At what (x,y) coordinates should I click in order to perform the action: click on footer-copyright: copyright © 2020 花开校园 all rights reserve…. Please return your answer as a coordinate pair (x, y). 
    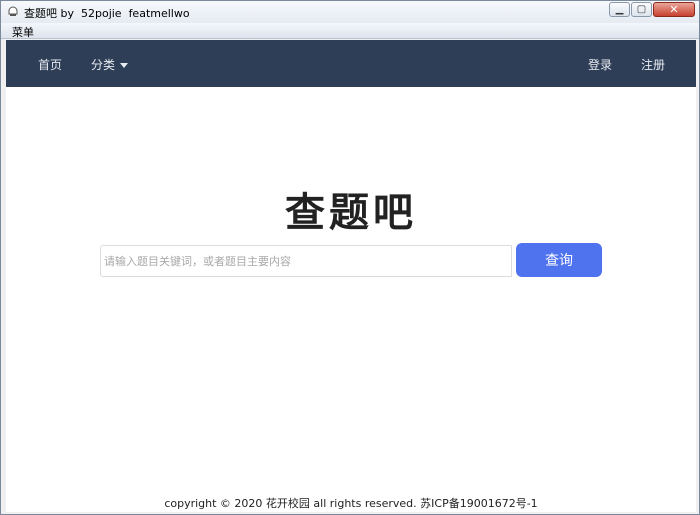
    Looking at the image, I should click on (351, 503).